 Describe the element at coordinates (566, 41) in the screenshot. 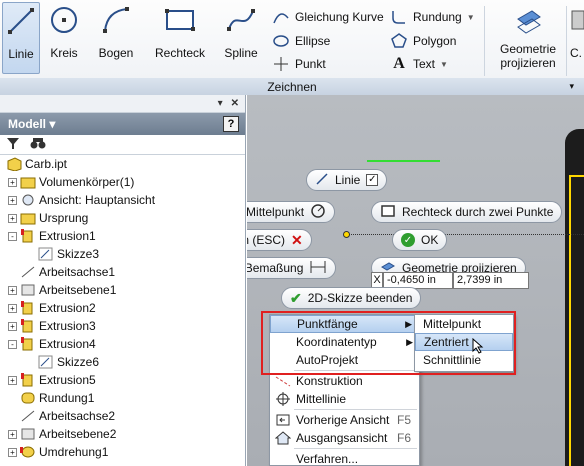

I see `ribbon-separator` at that location.